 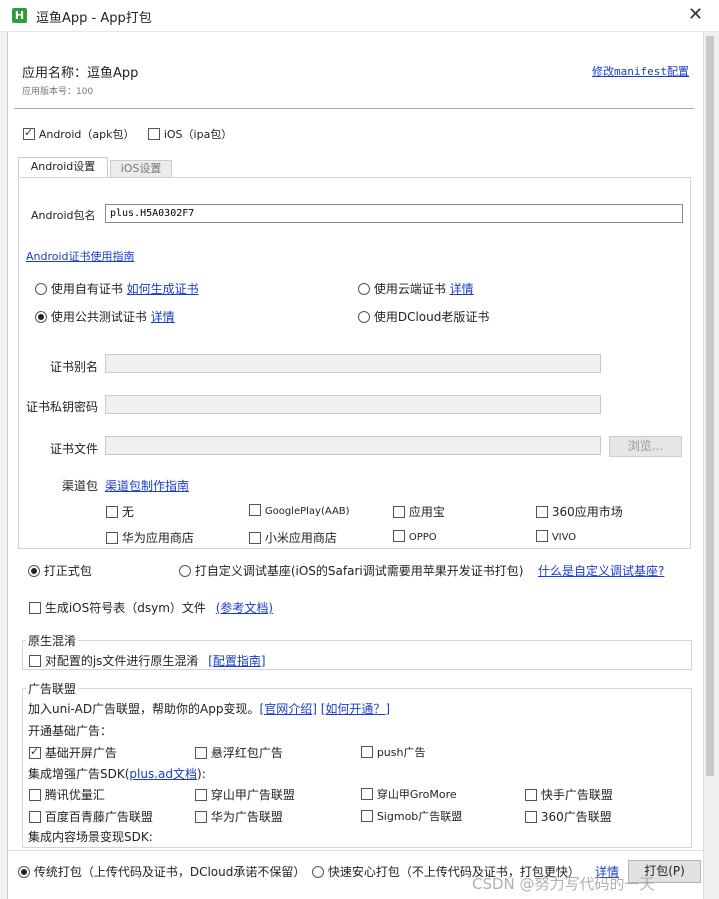 What do you see at coordinates (150, 537) in the screenshot?
I see `channel-huawei: 华为应用商店` at bounding box center [150, 537].